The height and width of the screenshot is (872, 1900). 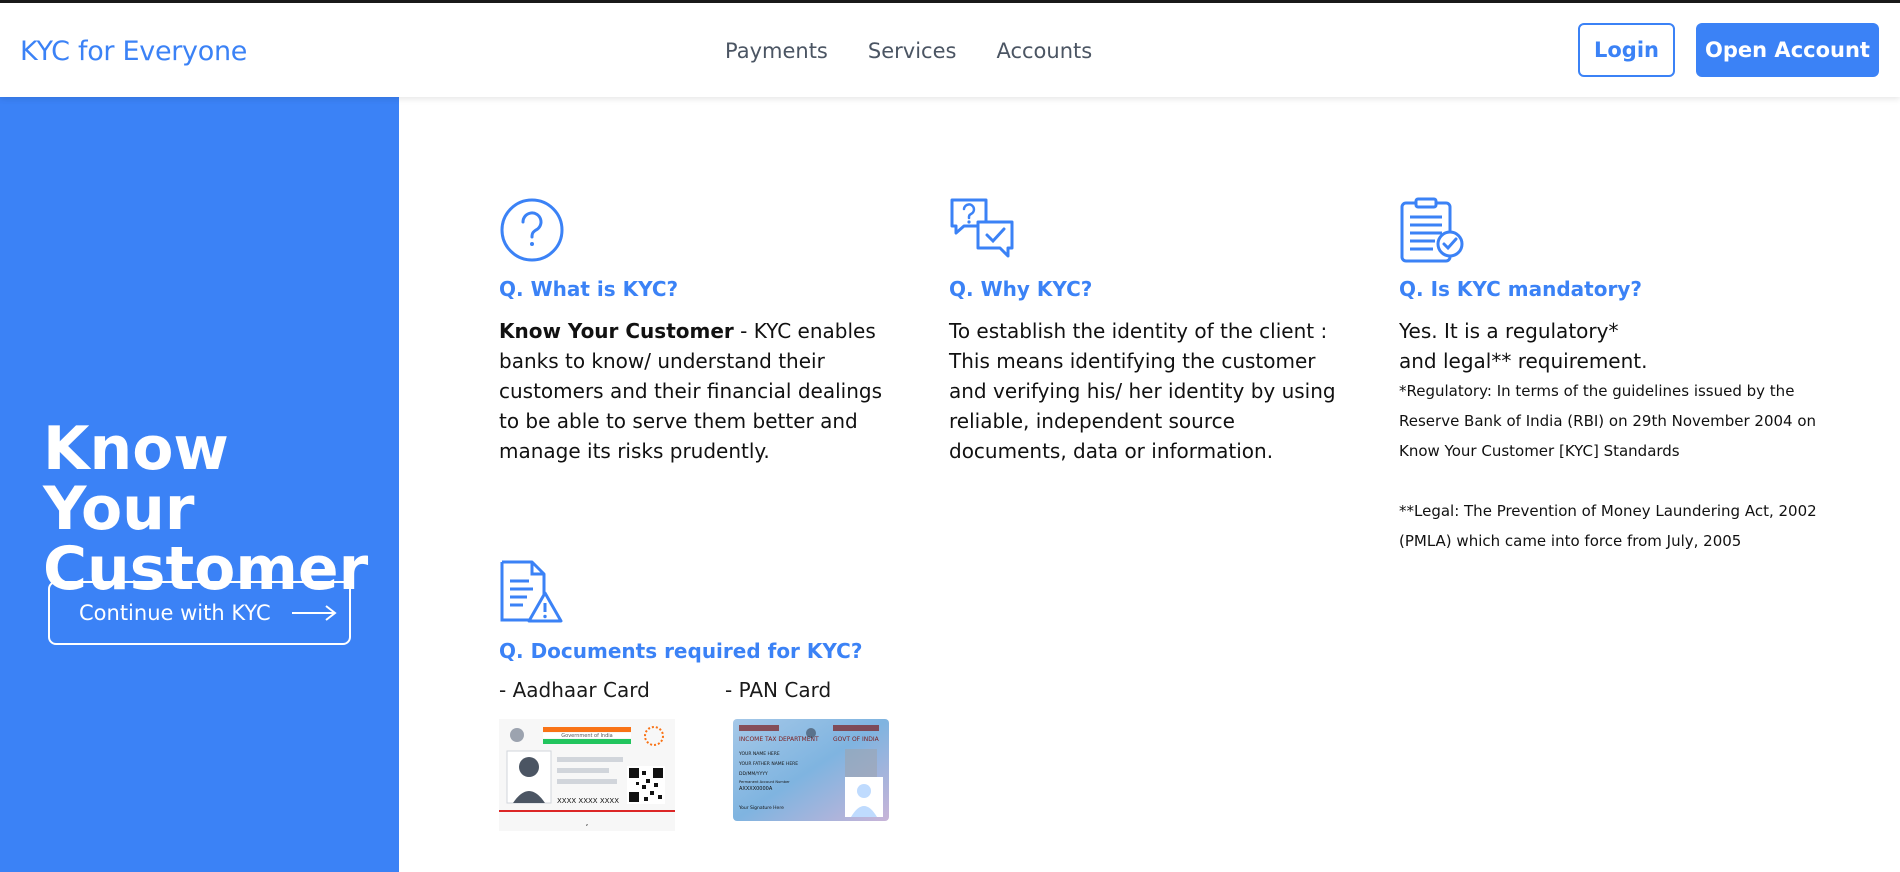 I want to click on pan-signature-field: Your Signature Here, so click(x=761, y=808).